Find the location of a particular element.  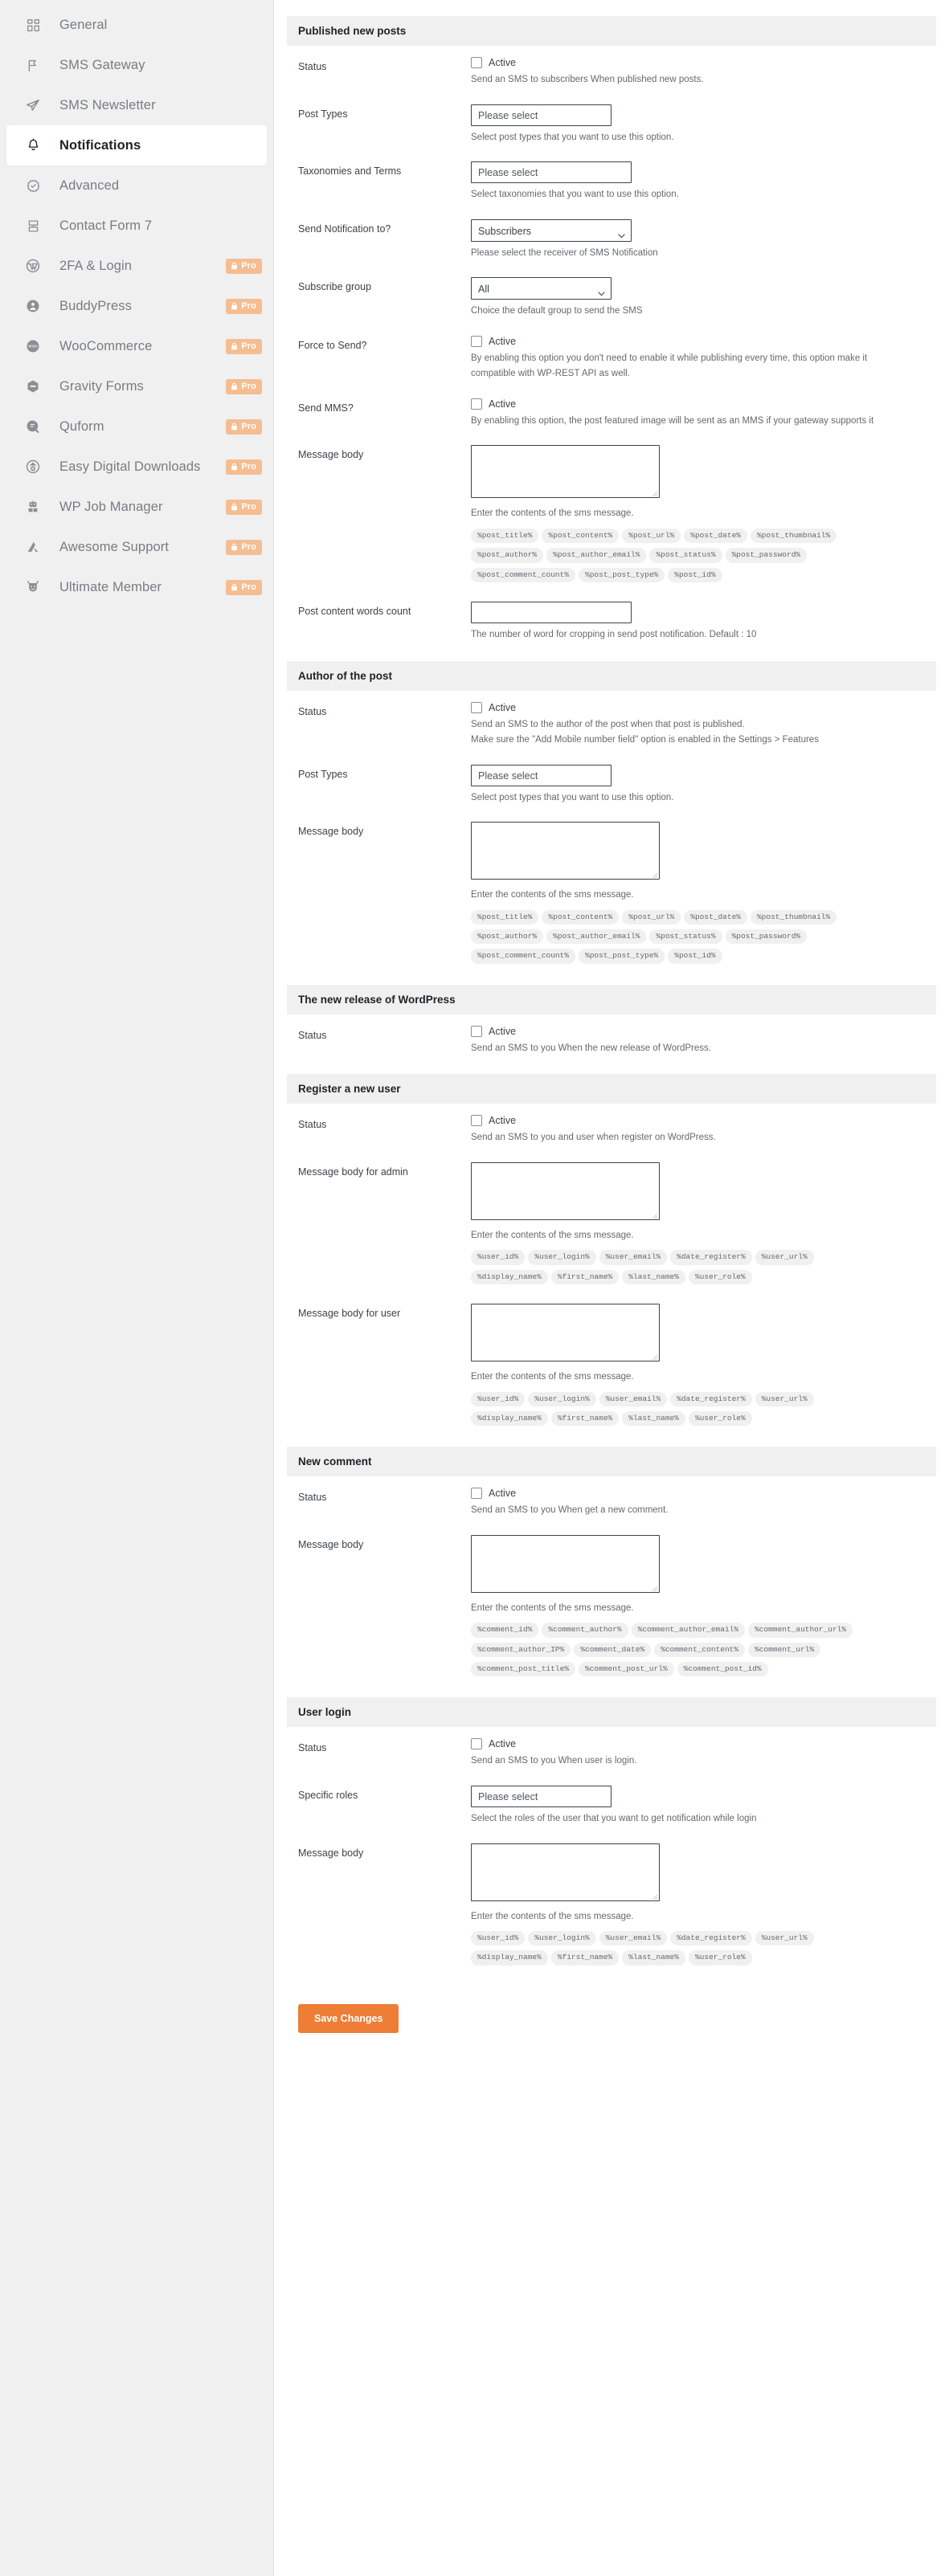

sidebar-item-ultimate-member: Ultimate Member Pro is located at coordinates (136, 587).